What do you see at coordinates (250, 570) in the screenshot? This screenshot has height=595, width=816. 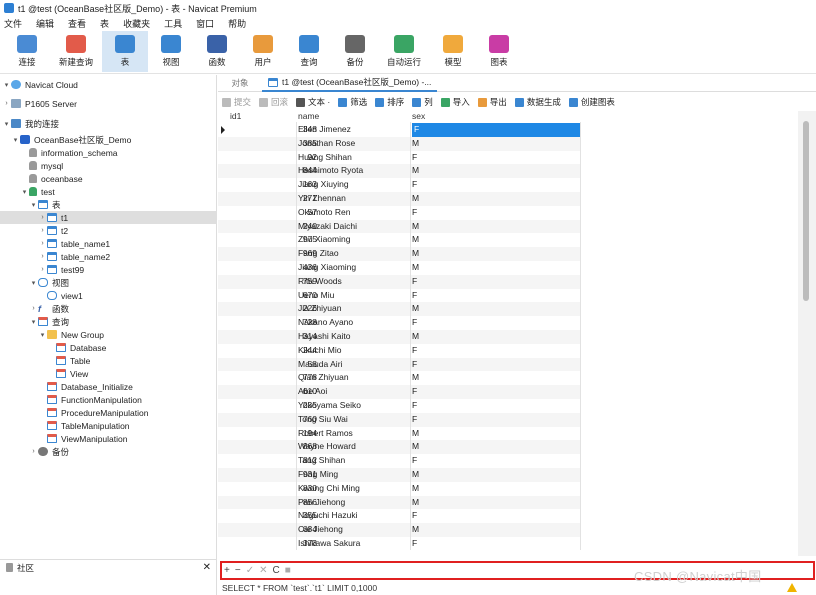 I see `apply-changes-button: ✓` at bounding box center [250, 570].